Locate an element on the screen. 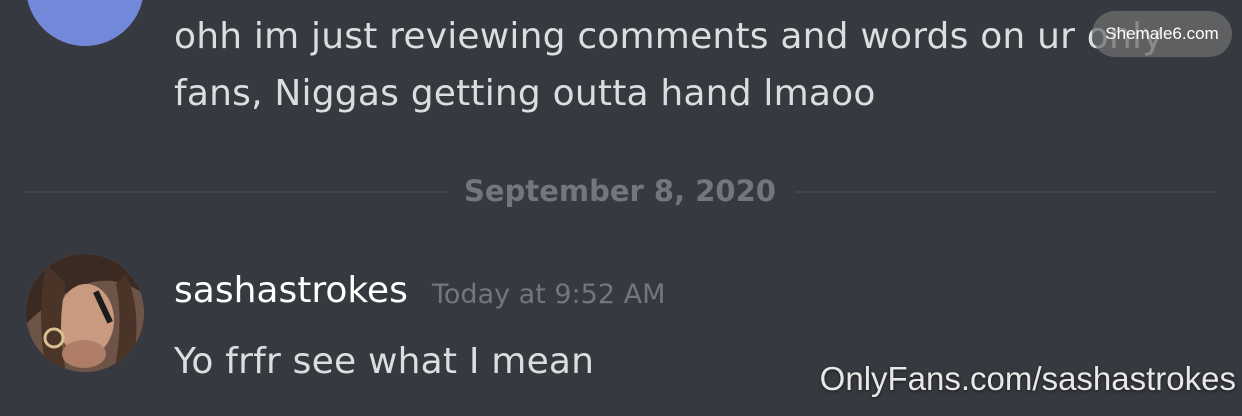  discord-default-avatar-icon is located at coordinates (85, 23).